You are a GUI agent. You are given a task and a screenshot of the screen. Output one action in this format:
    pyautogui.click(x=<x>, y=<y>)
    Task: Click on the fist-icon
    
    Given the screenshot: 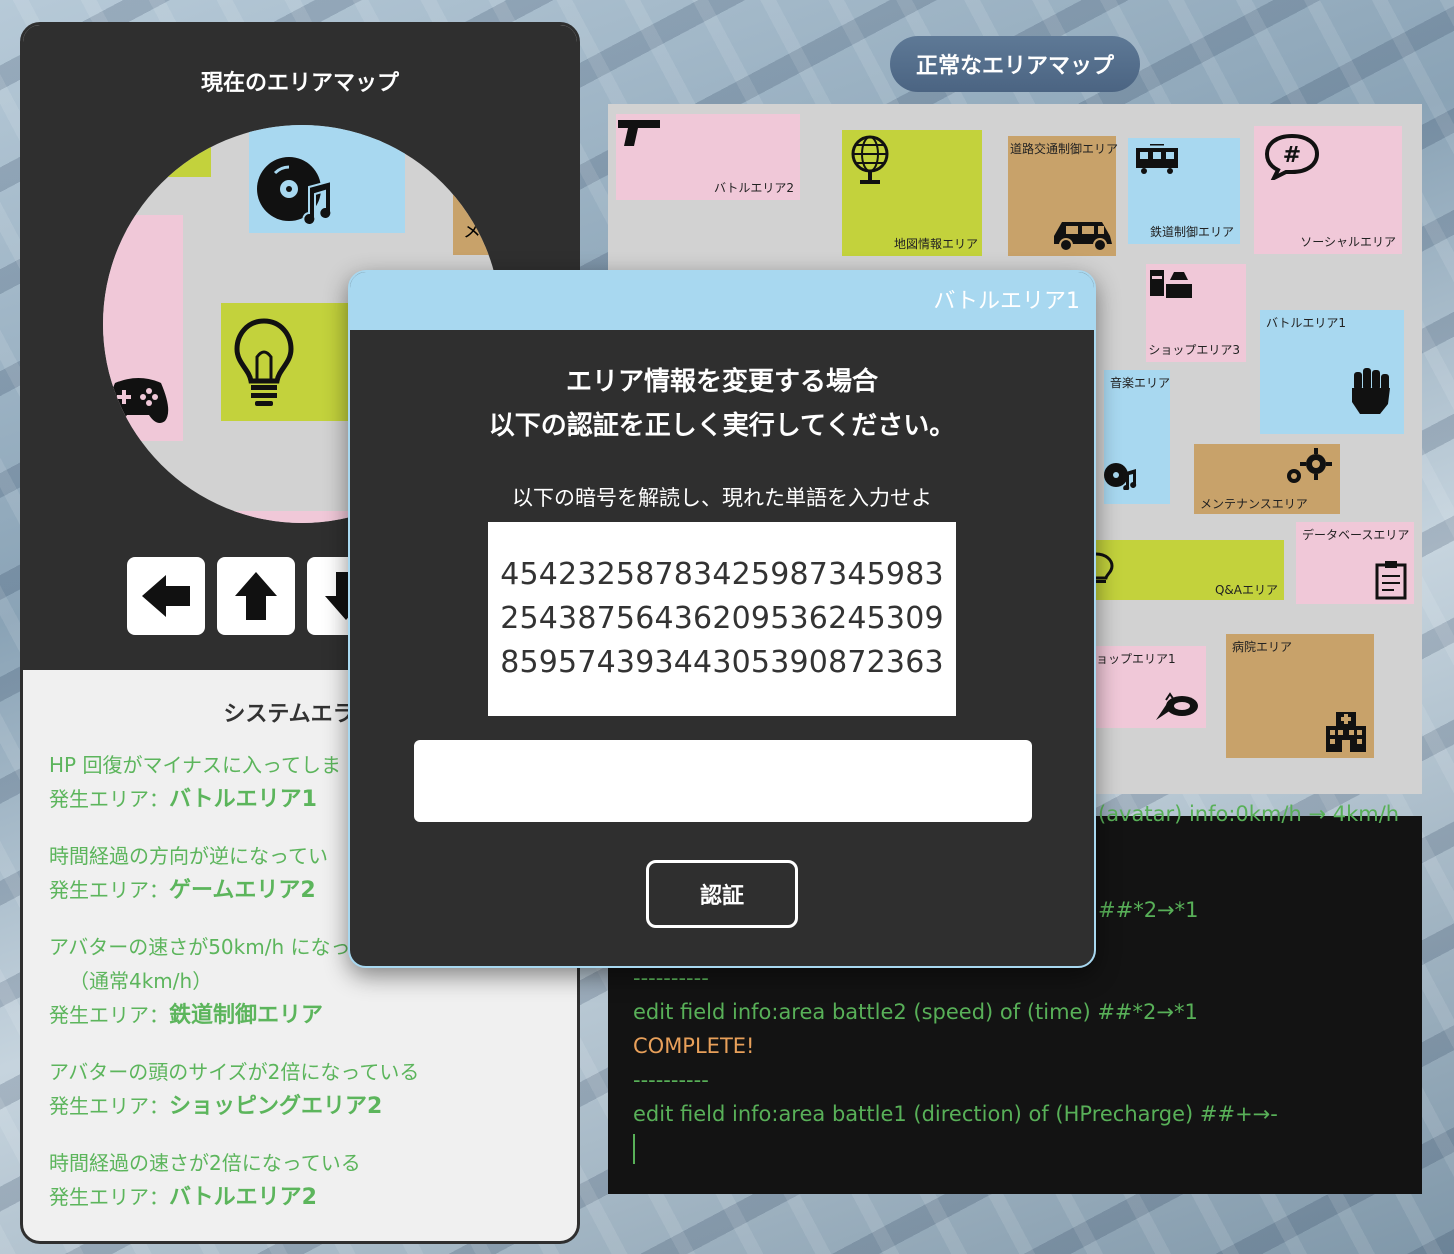 What is the action you would take?
    pyautogui.click(x=1371, y=391)
    